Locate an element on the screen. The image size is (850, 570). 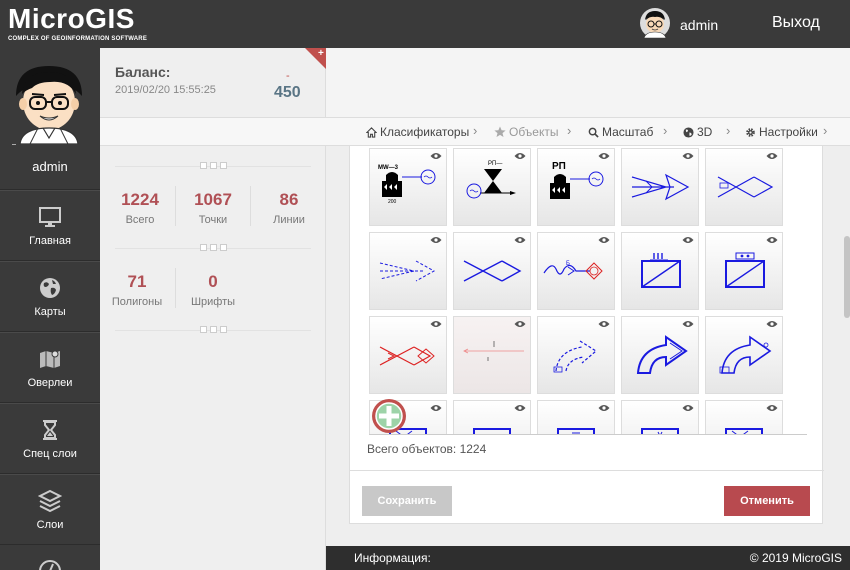
star-icon is located at coordinates (500, 131).